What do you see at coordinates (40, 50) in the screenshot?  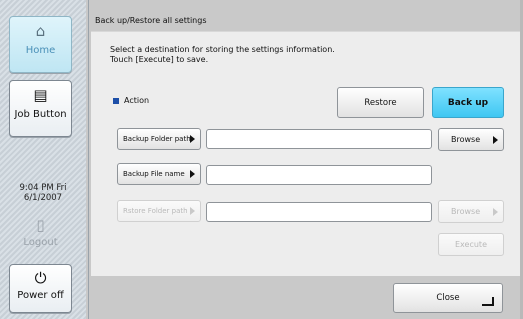 I see `home-label: Home` at bounding box center [40, 50].